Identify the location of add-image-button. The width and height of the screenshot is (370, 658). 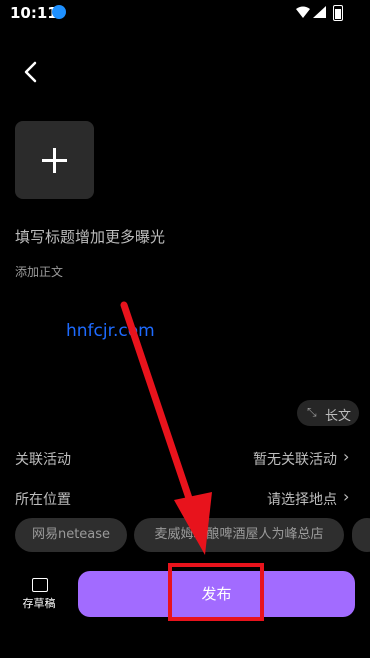
(54, 160).